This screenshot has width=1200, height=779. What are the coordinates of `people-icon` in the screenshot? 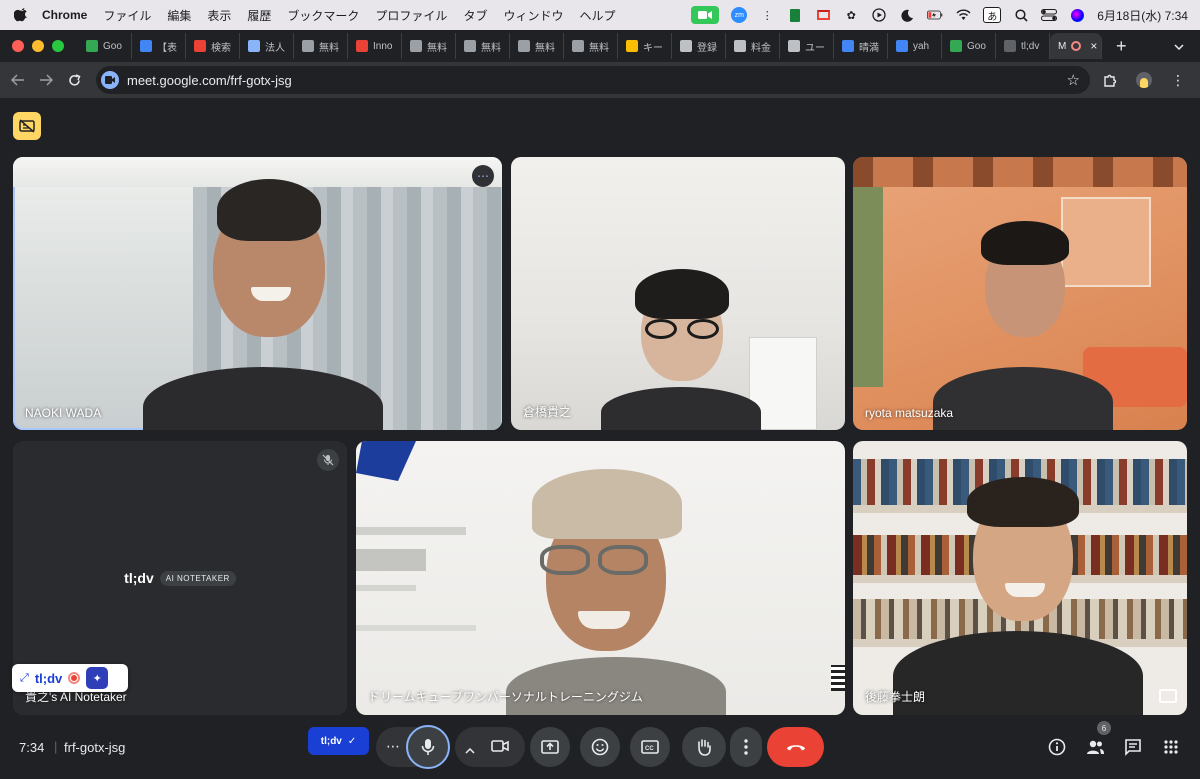 It's located at (1095, 747).